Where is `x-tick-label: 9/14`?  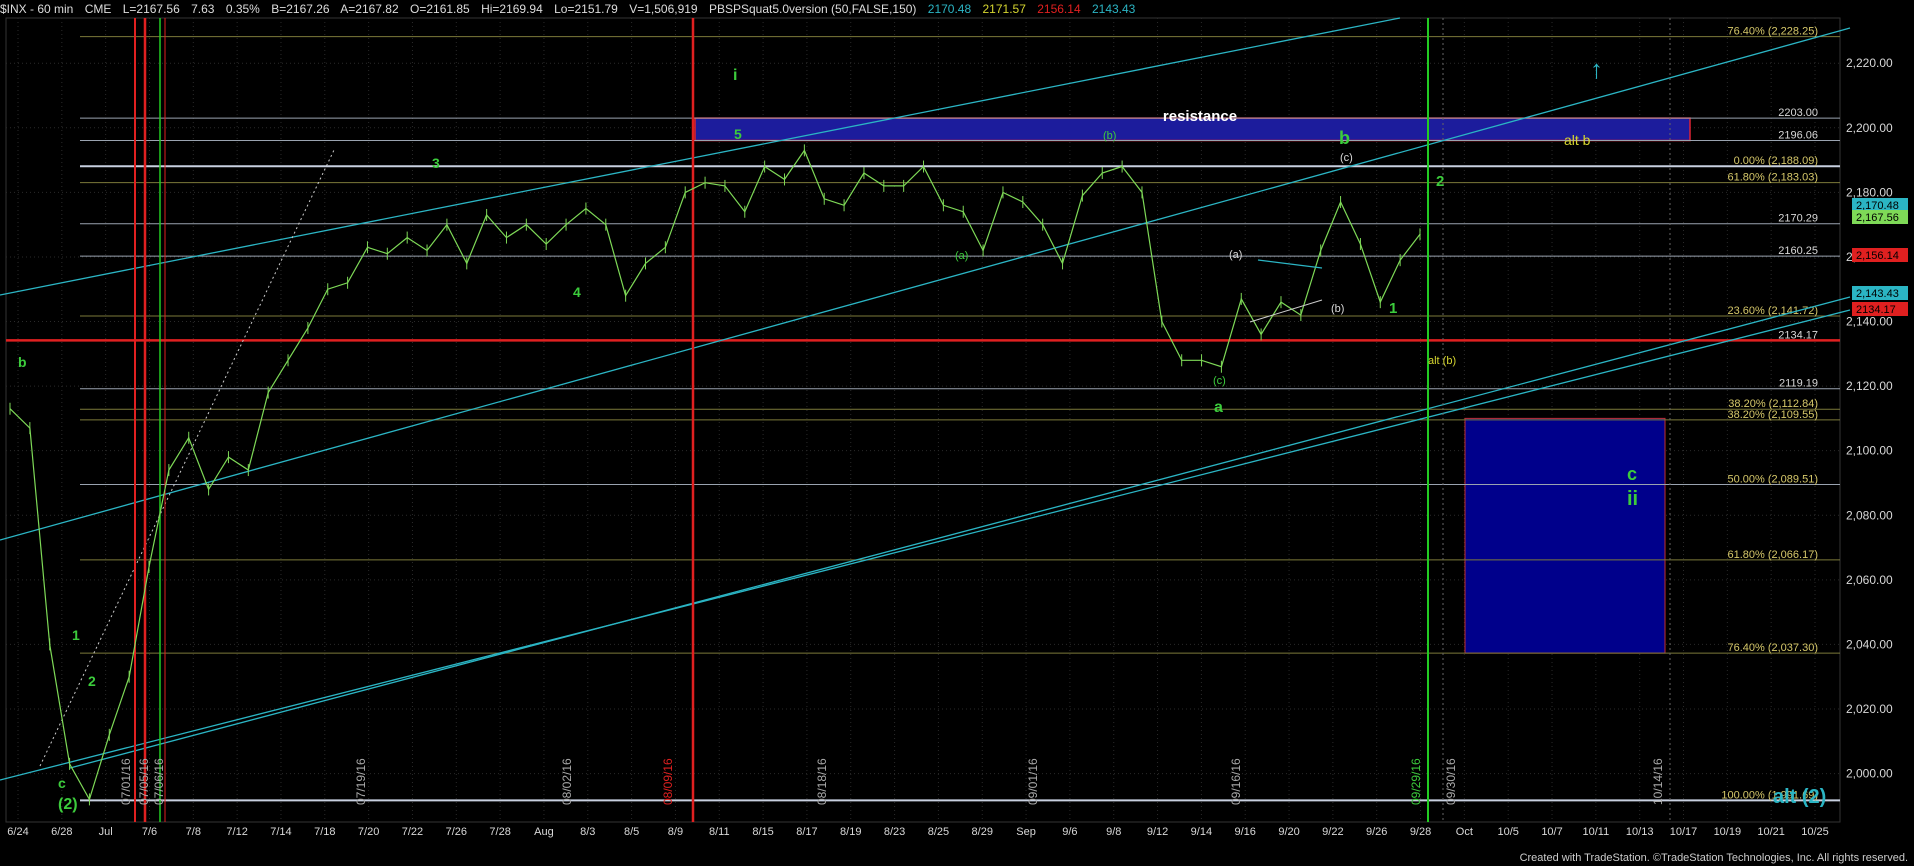
x-tick-label: 9/14 is located at coordinates (1201, 832).